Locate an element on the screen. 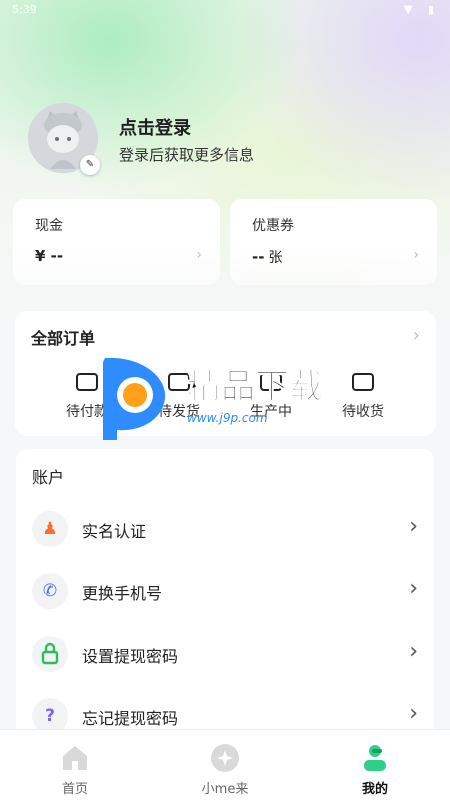  row-label: 忘记提现密码 is located at coordinates (130, 718).